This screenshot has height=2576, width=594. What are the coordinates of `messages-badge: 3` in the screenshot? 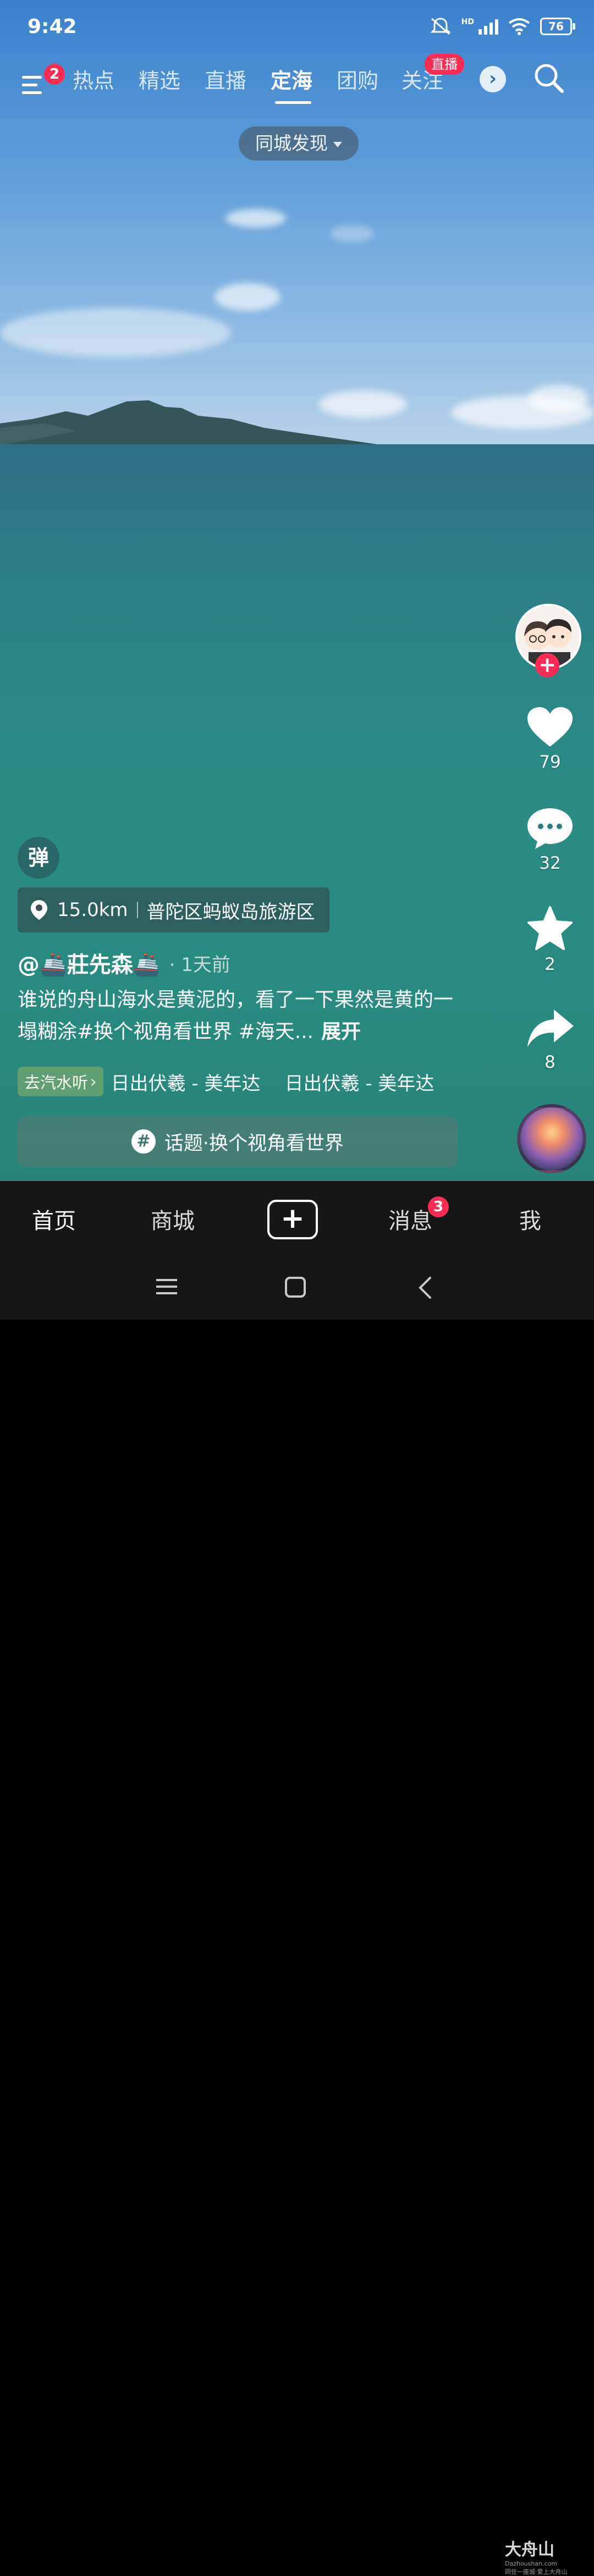 It's located at (438, 1206).